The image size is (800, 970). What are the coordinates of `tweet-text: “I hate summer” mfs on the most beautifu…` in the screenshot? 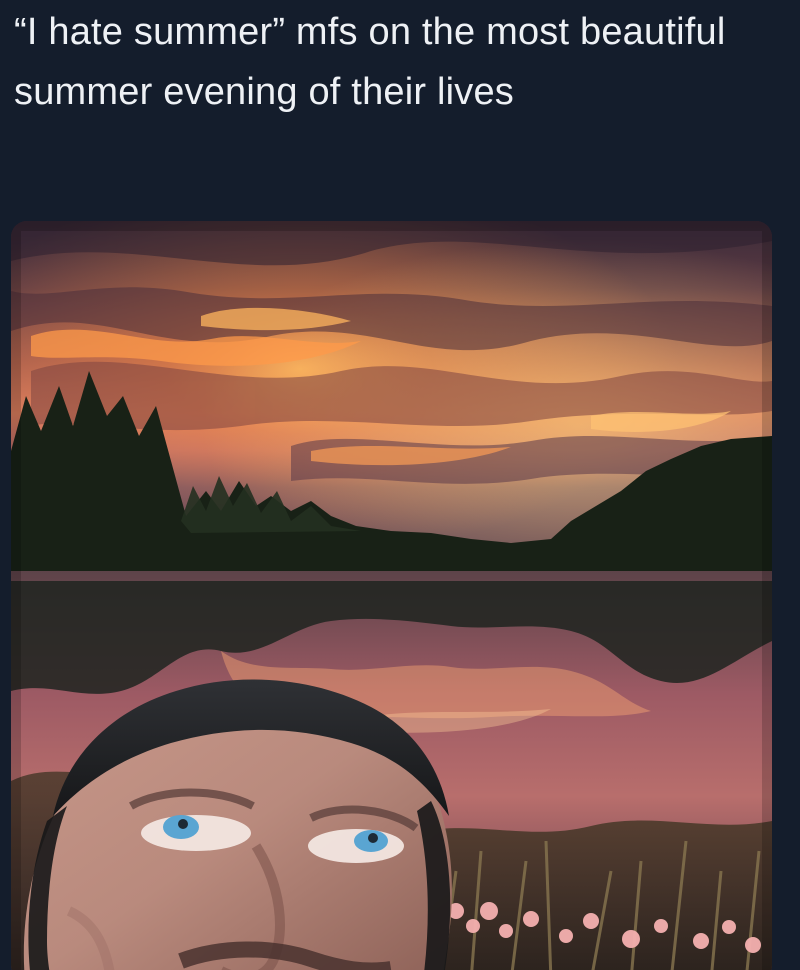 It's located at (370, 62).